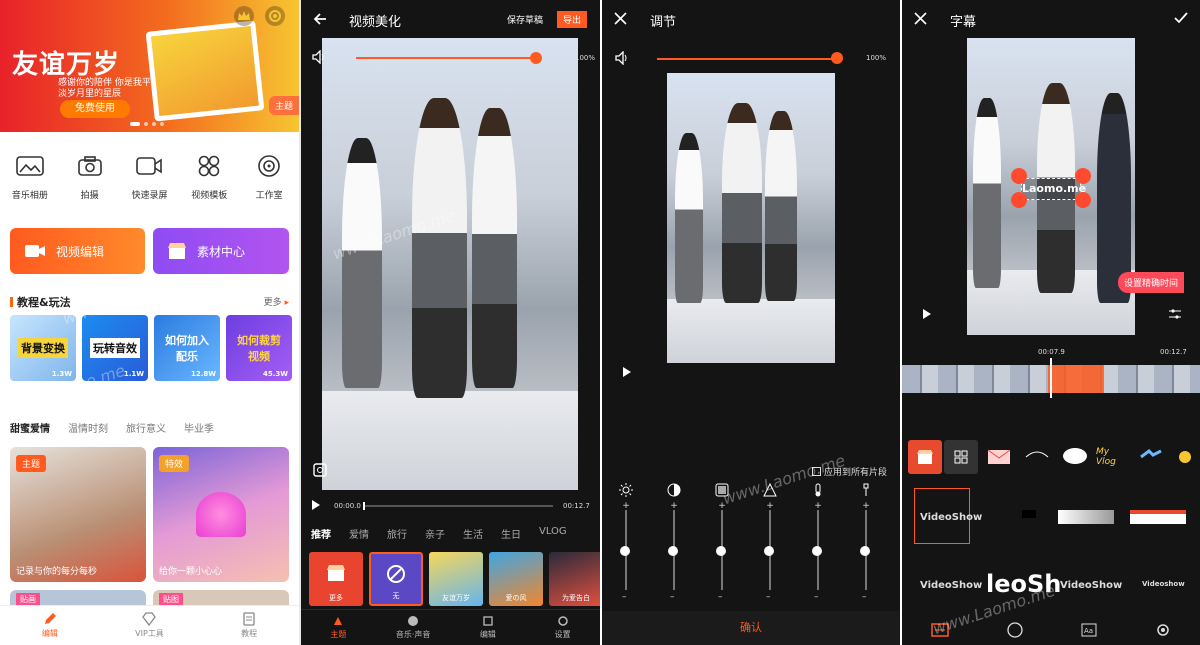 The height and width of the screenshot is (645, 1200). What do you see at coordinates (1113, 457) in the screenshot?
I see `sticker-vlog: My Vlog` at bounding box center [1113, 457].